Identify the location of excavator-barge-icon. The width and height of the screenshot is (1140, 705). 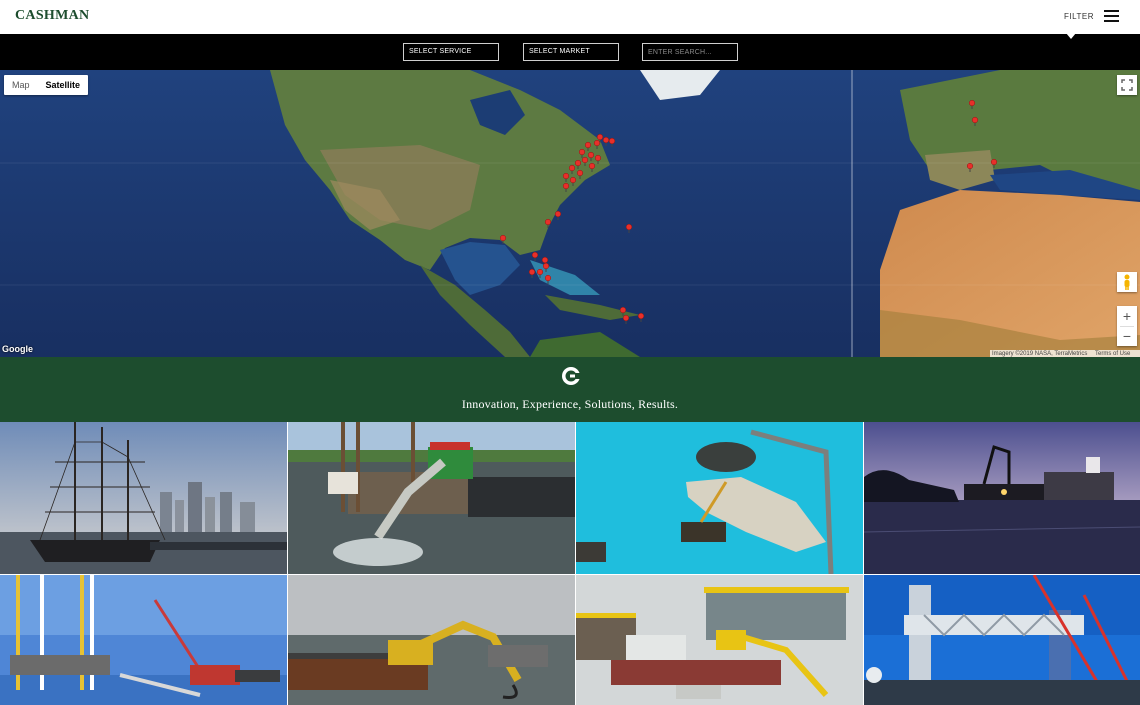
(431, 498).